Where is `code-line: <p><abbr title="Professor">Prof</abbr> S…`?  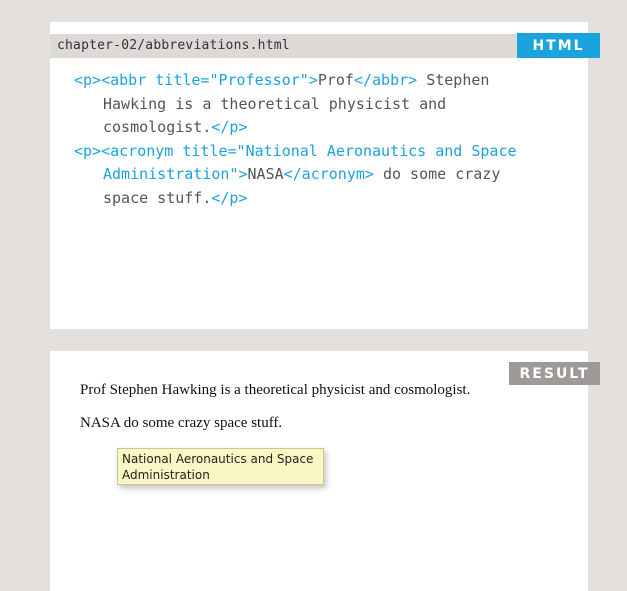
code-line: <p><abbr title="Professor">Prof</abbr> S… is located at coordinates (295, 81).